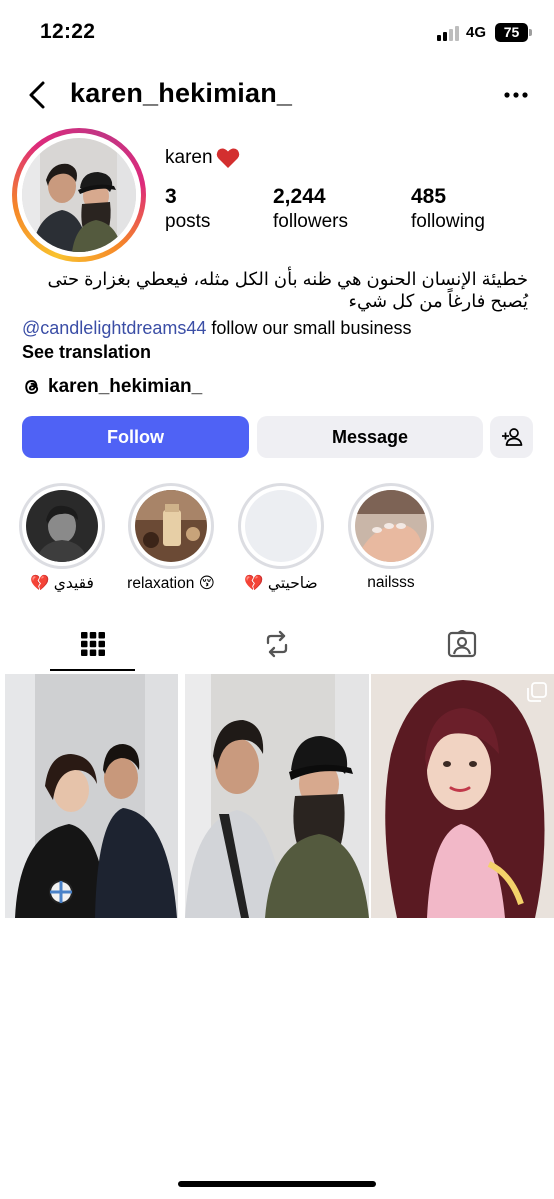 Image resolution: width=554 pixels, height=1199 pixels. Describe the element at coordinates (187, 209) in the screenshot. I see `stat-posts: 3 posts` at that location.